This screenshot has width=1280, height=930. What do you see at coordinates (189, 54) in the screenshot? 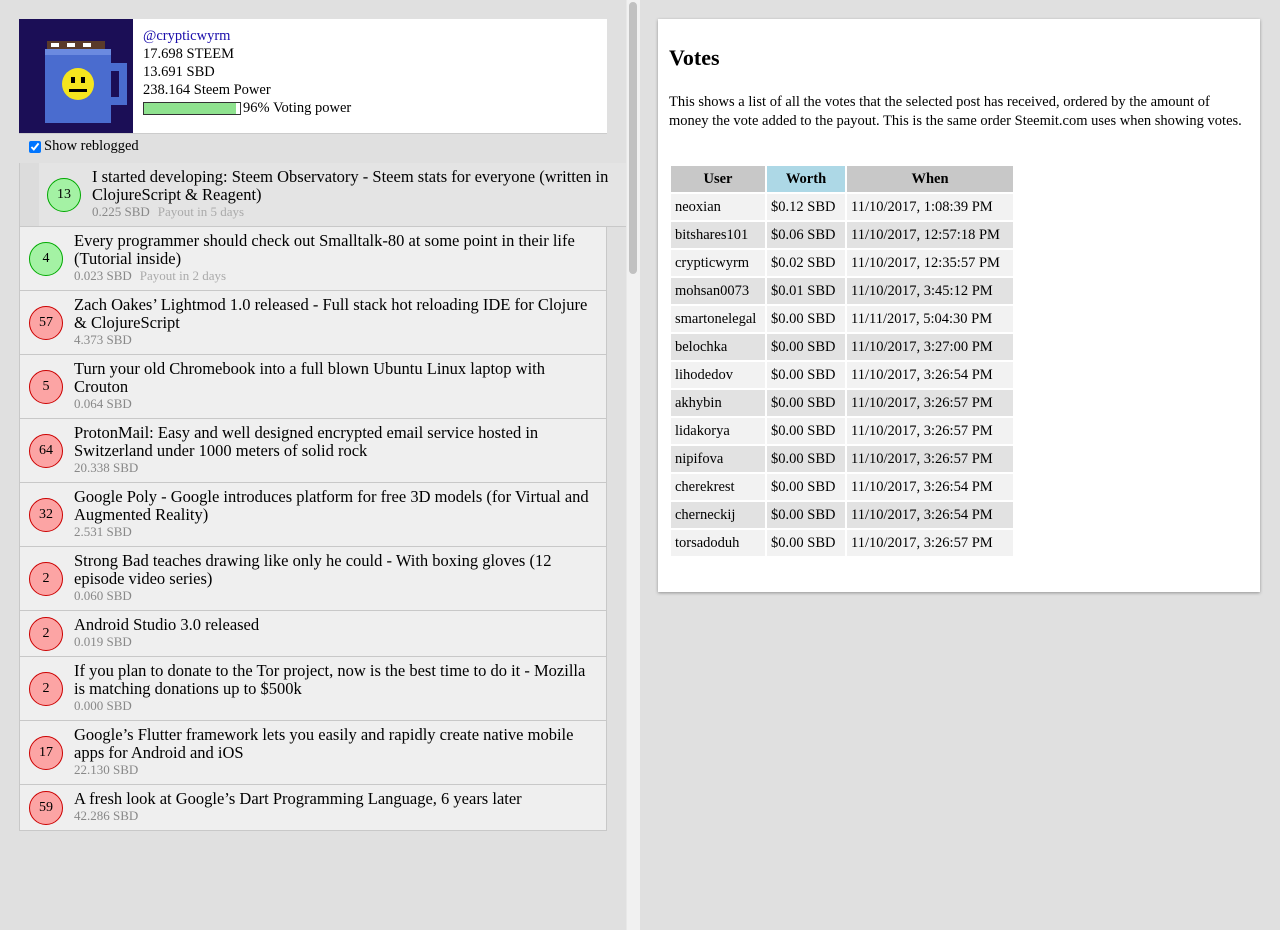
I see `steem-balance: 17.698 STEEM` at bounding box center [189, 54].